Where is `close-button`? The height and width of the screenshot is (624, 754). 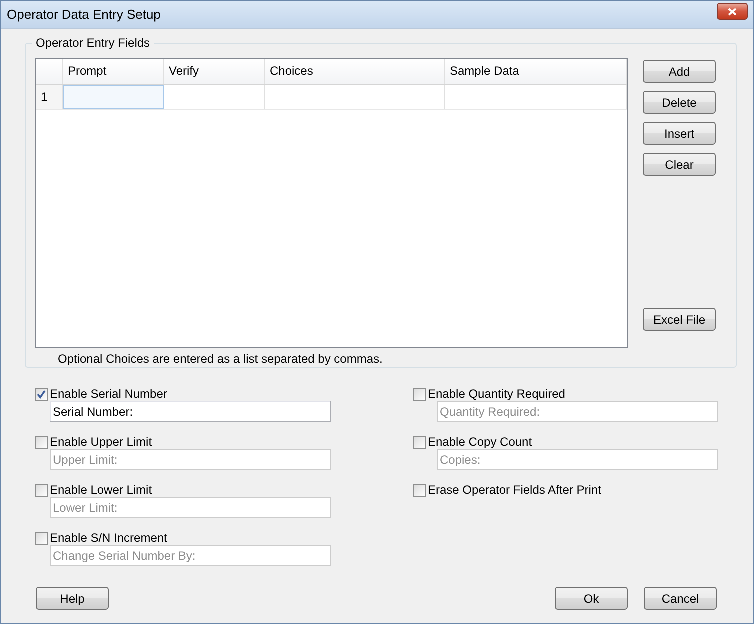
close-button is located at coordinates (732, 11).